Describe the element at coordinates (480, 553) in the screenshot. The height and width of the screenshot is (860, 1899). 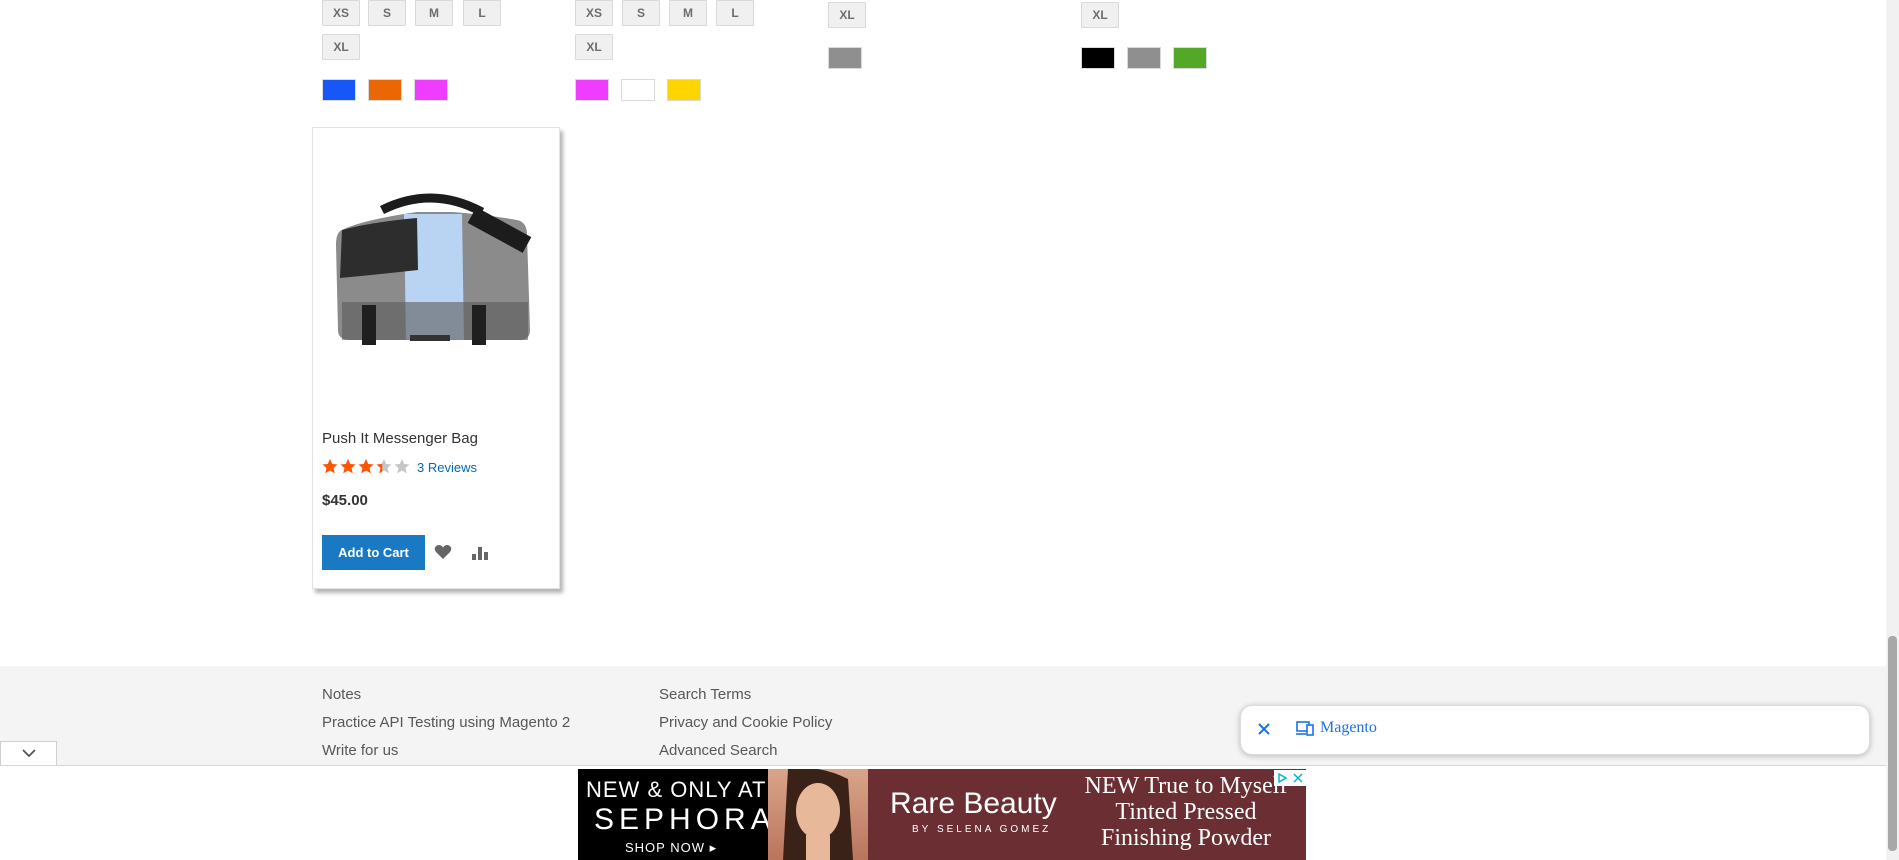
I see `compare-chart-icon` at that location.